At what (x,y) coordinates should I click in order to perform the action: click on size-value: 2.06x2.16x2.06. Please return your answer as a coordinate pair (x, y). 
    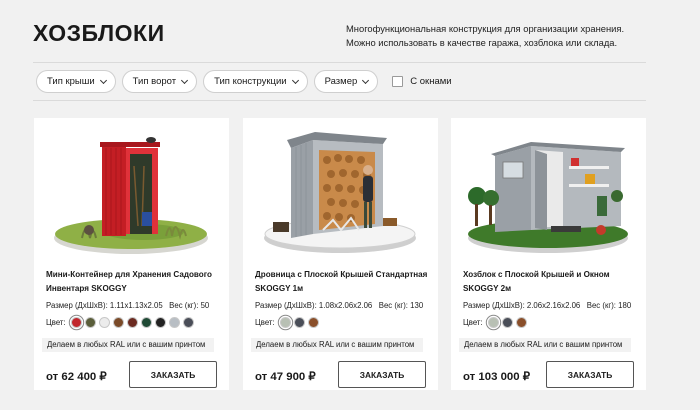
    Looking at the image, I should click on (553, 305).